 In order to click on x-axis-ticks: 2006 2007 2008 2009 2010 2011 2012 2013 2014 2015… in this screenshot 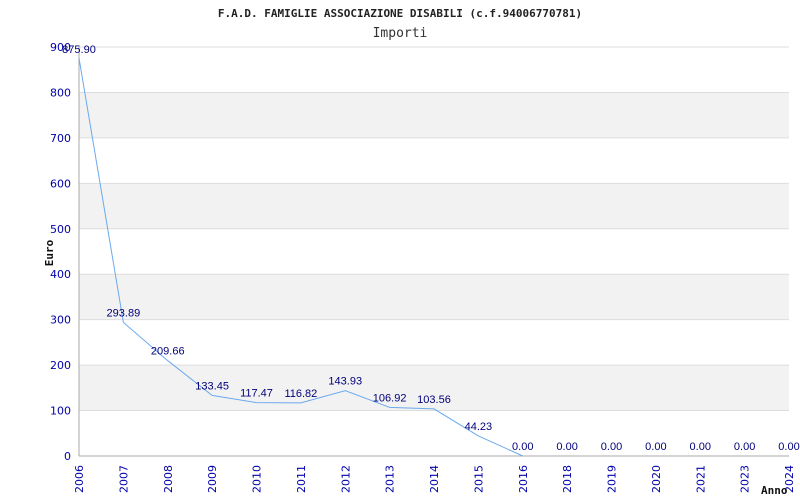, I will do `click(434, 479)`.